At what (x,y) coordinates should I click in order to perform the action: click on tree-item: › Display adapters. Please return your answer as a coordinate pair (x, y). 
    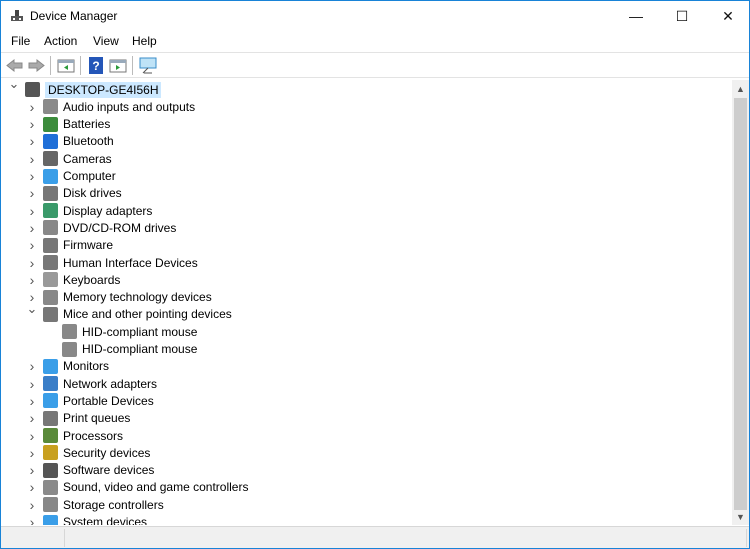
    Looking at the image, I should click on (91, 210).